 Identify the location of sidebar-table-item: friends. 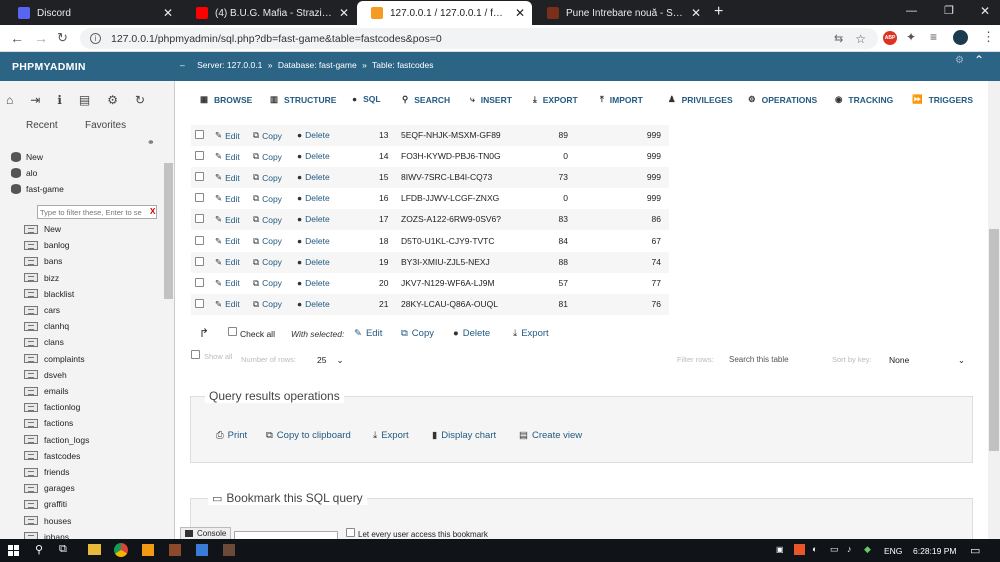
(47, 472).